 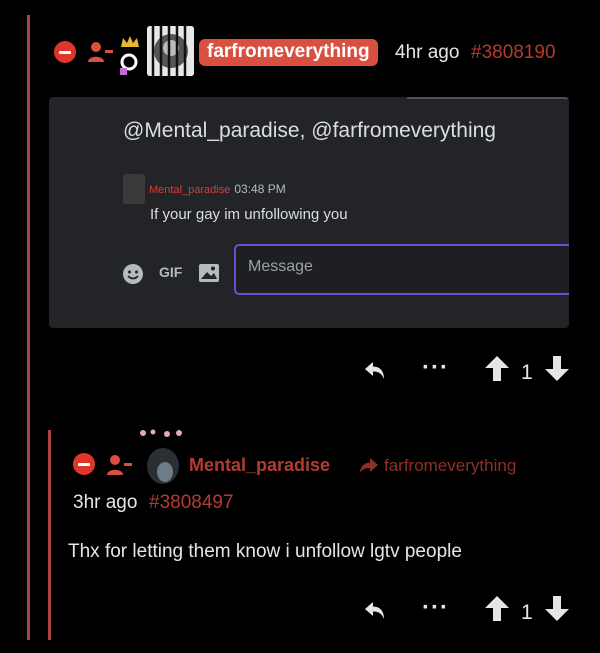 What do you see at coordinates (129, 64) in the screenshot?
I see `lock-badge-icon` at bounding box center [129, 64].